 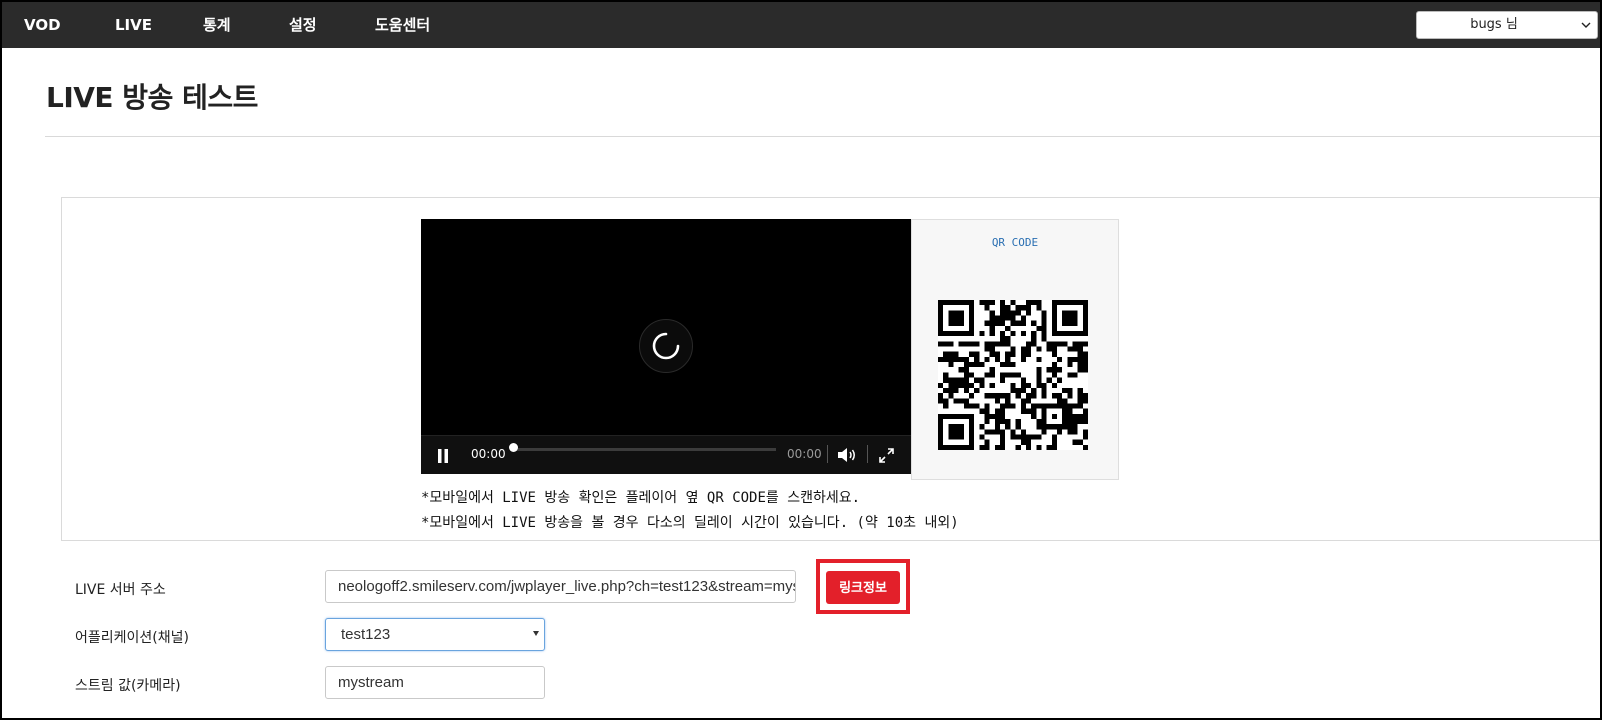 What do you see at coordinates (822, 136) in the screenshot?
I see `title-divider` at bounding box center [822, 136].